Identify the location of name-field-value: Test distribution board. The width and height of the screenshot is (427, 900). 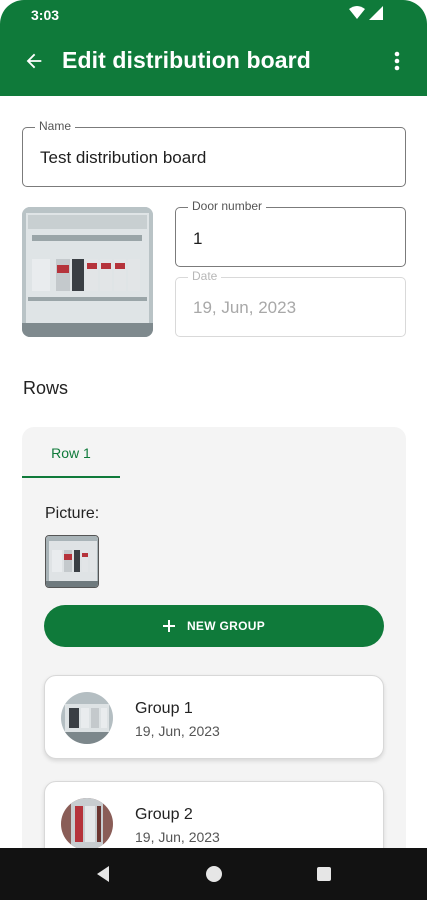
(123, 157).